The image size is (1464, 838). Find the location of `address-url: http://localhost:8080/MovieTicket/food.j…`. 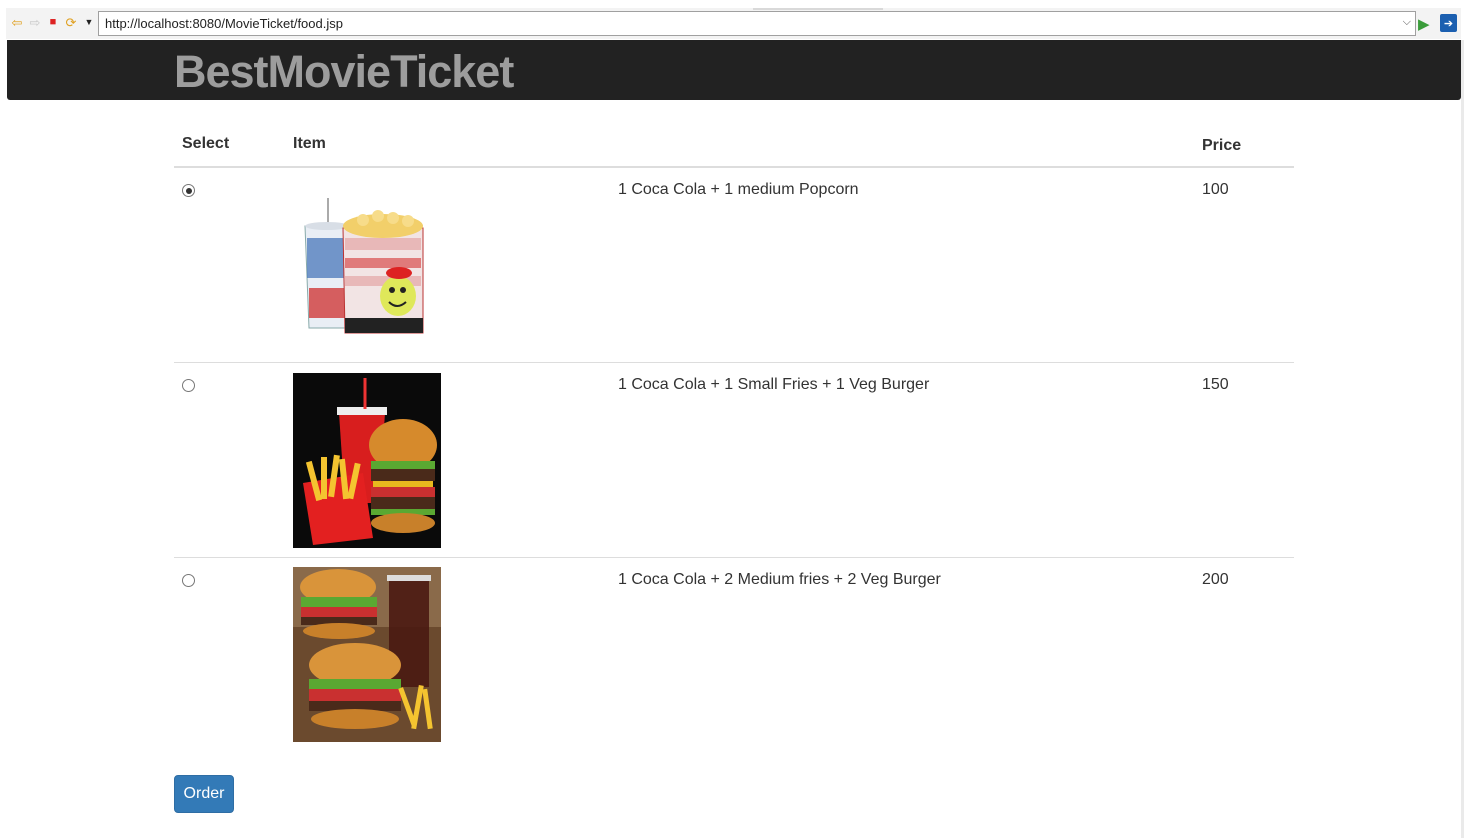

address-url: http://localhost:8080/MovieTicket/food.j… is located at coordinates (224, 23).